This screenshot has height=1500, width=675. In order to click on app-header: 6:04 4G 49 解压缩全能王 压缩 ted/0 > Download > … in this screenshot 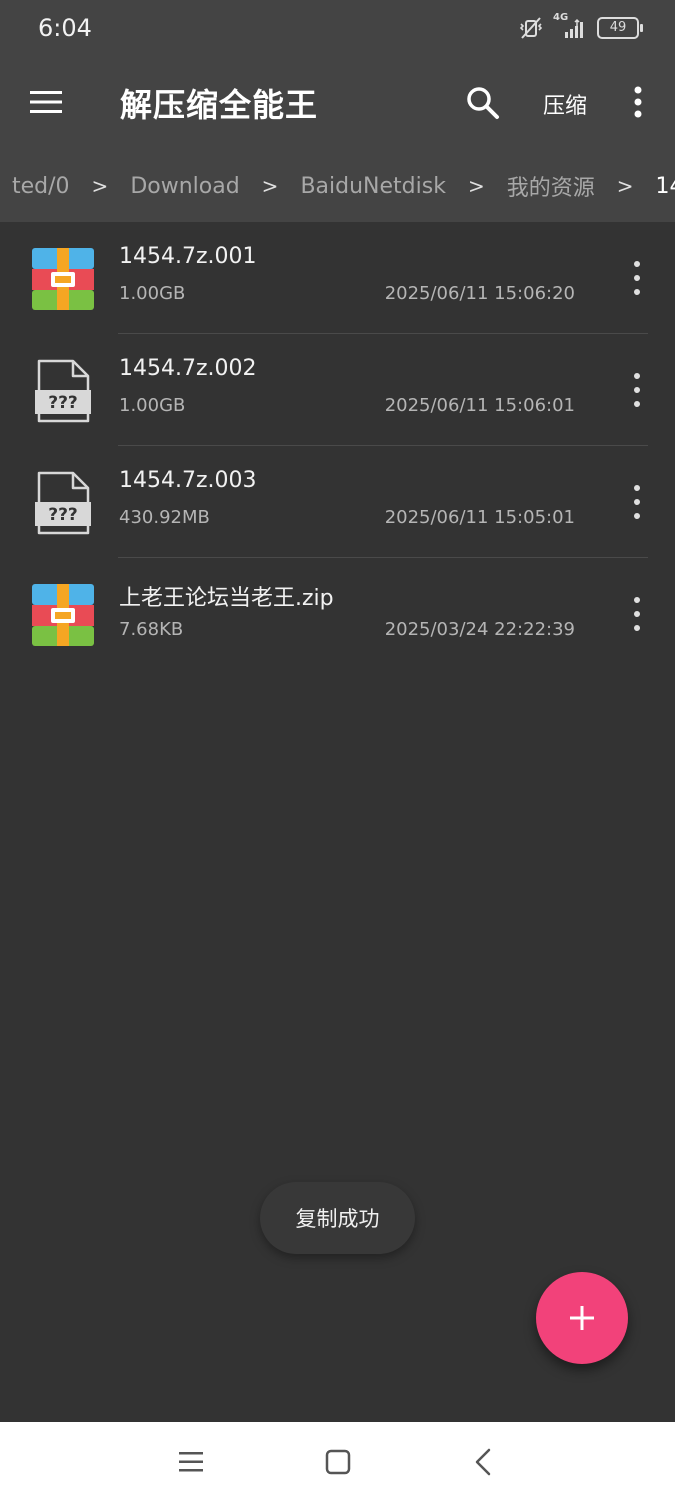, I will do `click(337, 111)`.